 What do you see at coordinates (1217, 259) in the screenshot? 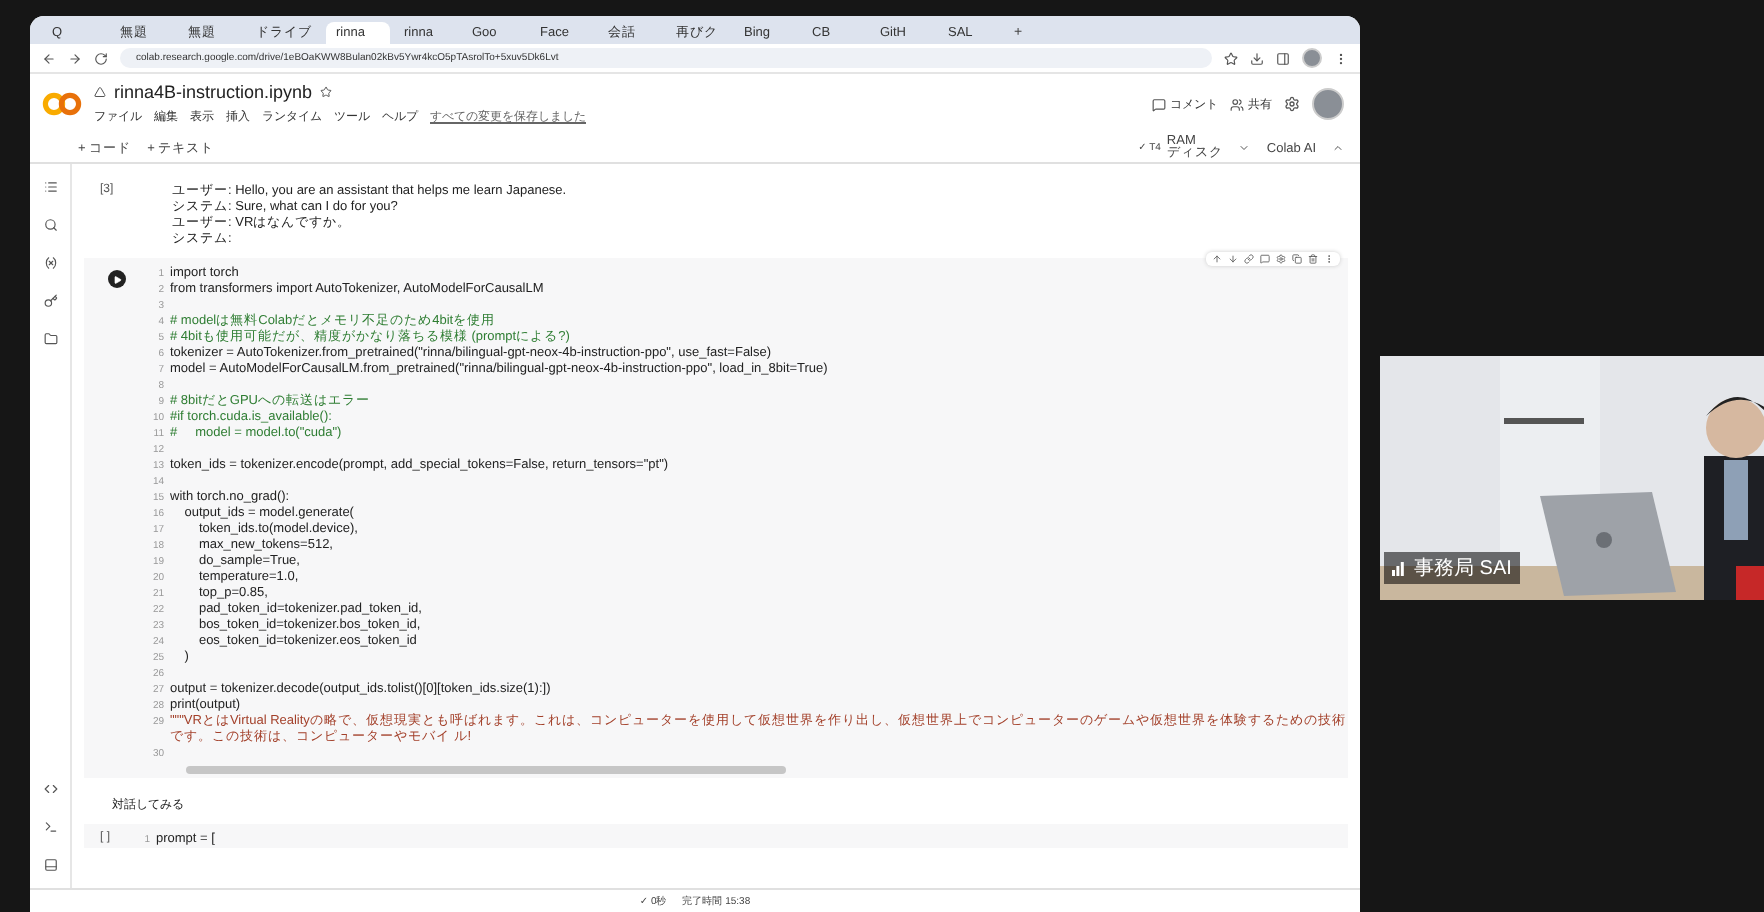
I see `arrow-up-icon` at bounding box center [1217, 259].